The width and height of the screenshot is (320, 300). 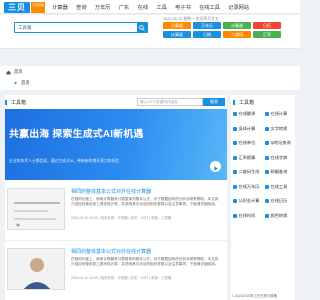 I want to click on nav-item: 广东, so click(x=124, y=7).